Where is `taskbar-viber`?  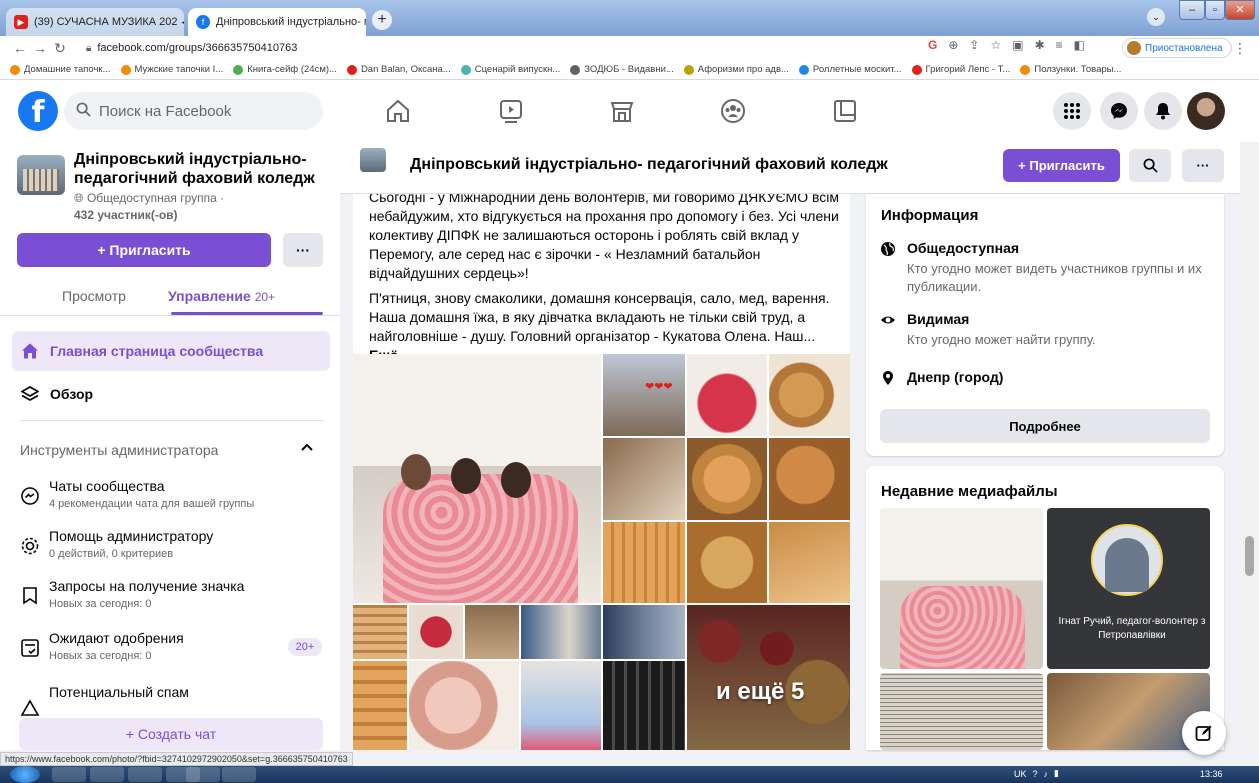
taskbar-viber is located at coordinates (107, 774).